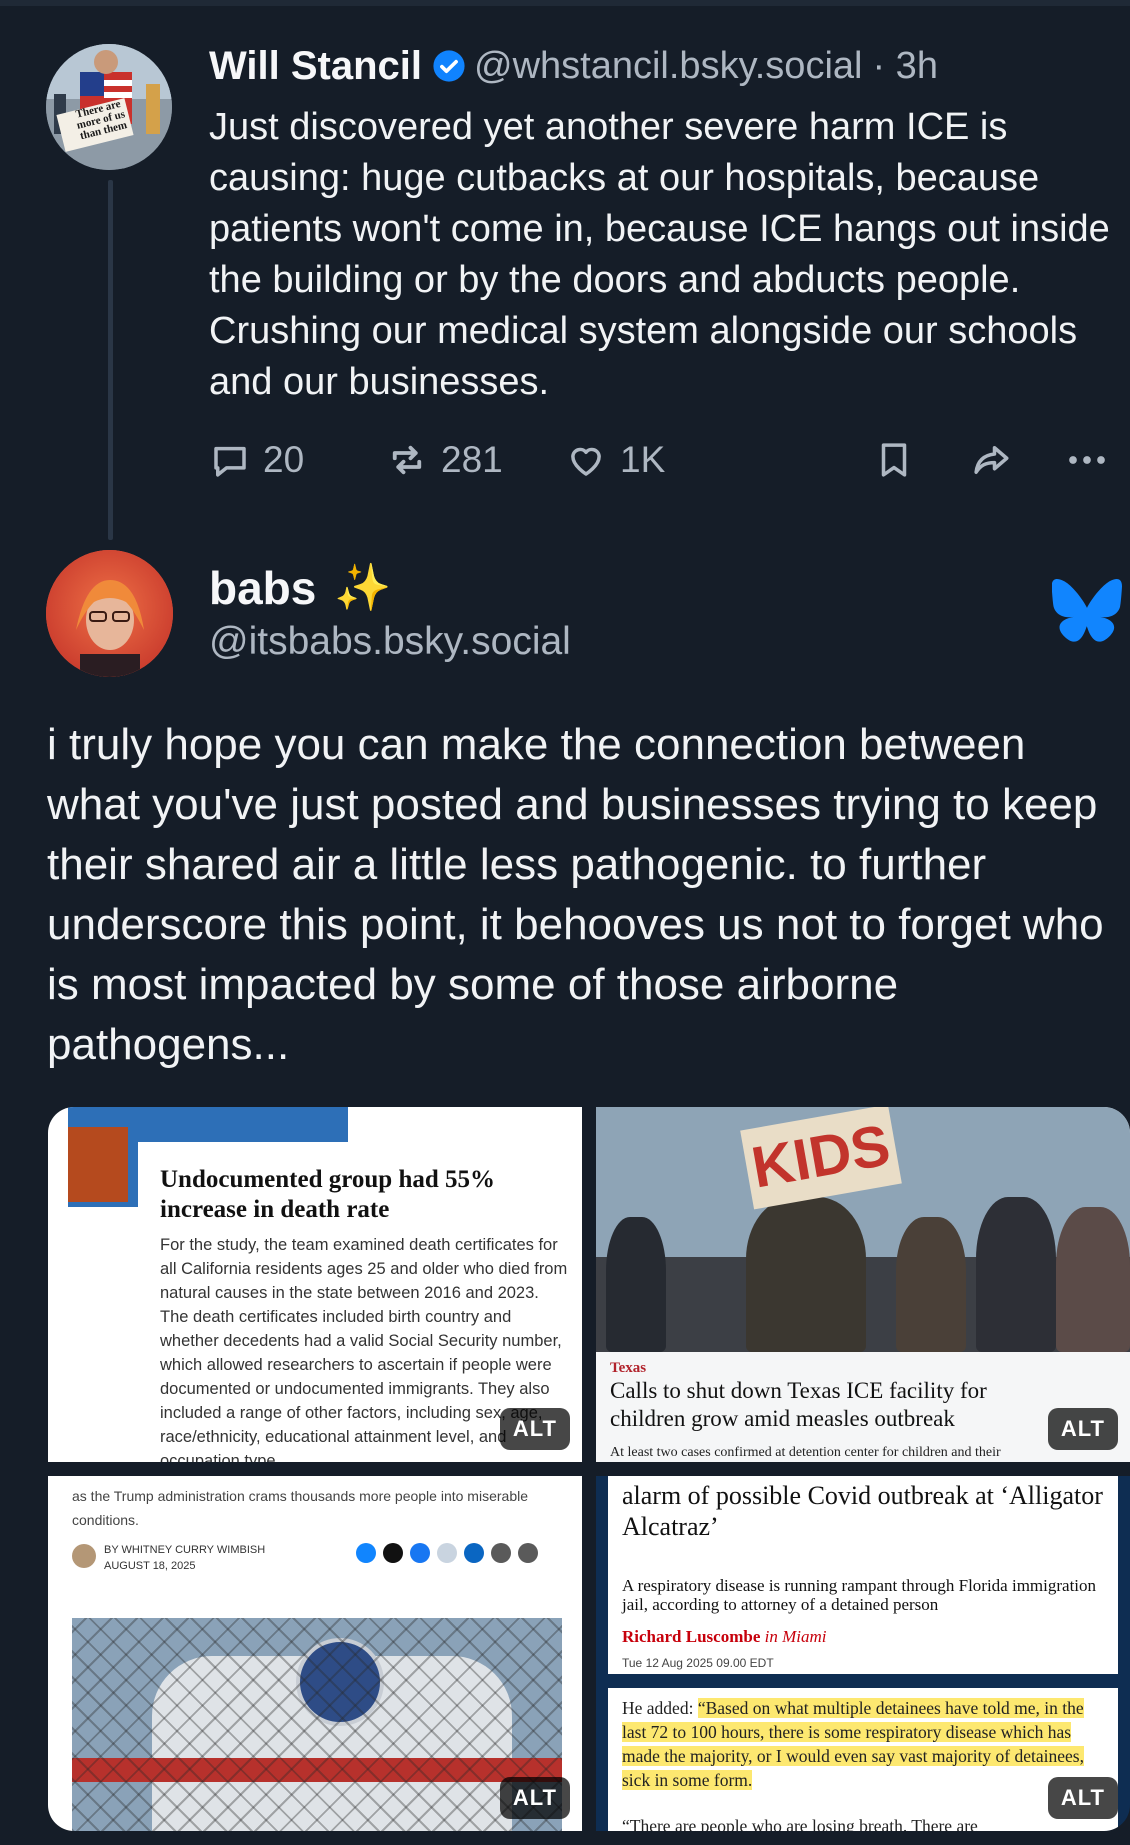 The width and height of the screenshot is (1130, 1845). I want to click on article-byline: Richard Luscombe in Miami, so click(724, 1637).